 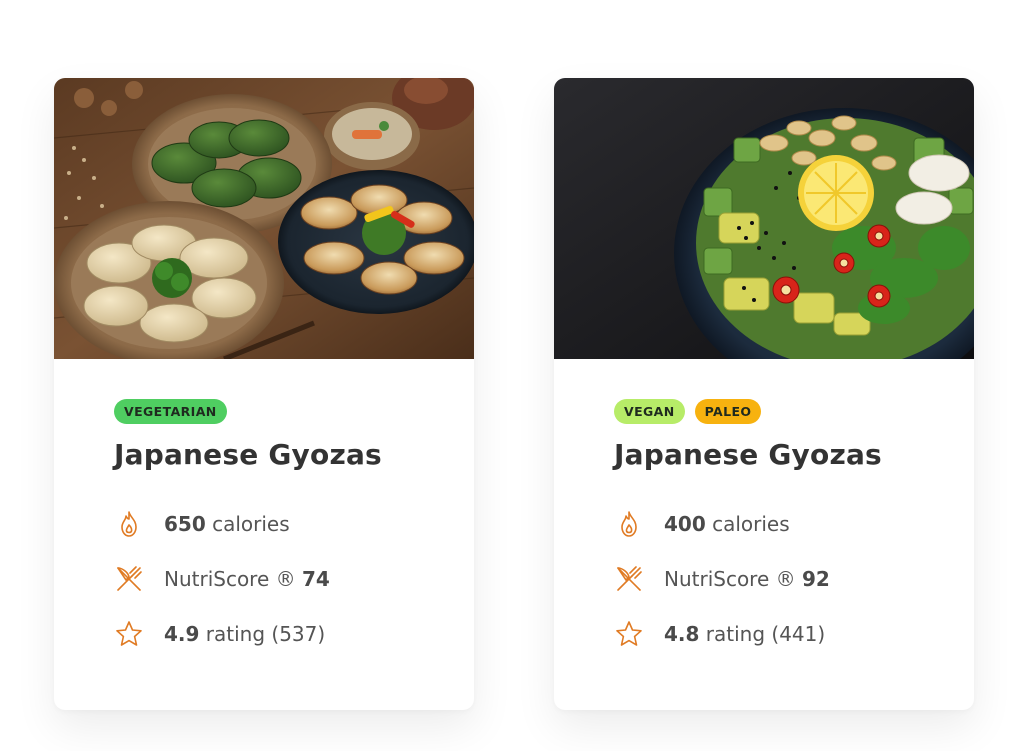 What do you see at coordinates (649, 411) in the screenshot?
I see `diet-tag: VEGAN` at bounding box center [649, 411].